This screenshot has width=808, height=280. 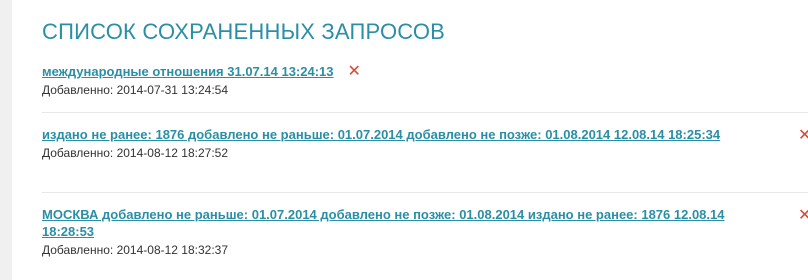 What do you see at coordinates (135, 250) in the screenshot?
I see `added-date: Добавленно: 2014-08-12 18:32:37` at bounding box center [135, 250].